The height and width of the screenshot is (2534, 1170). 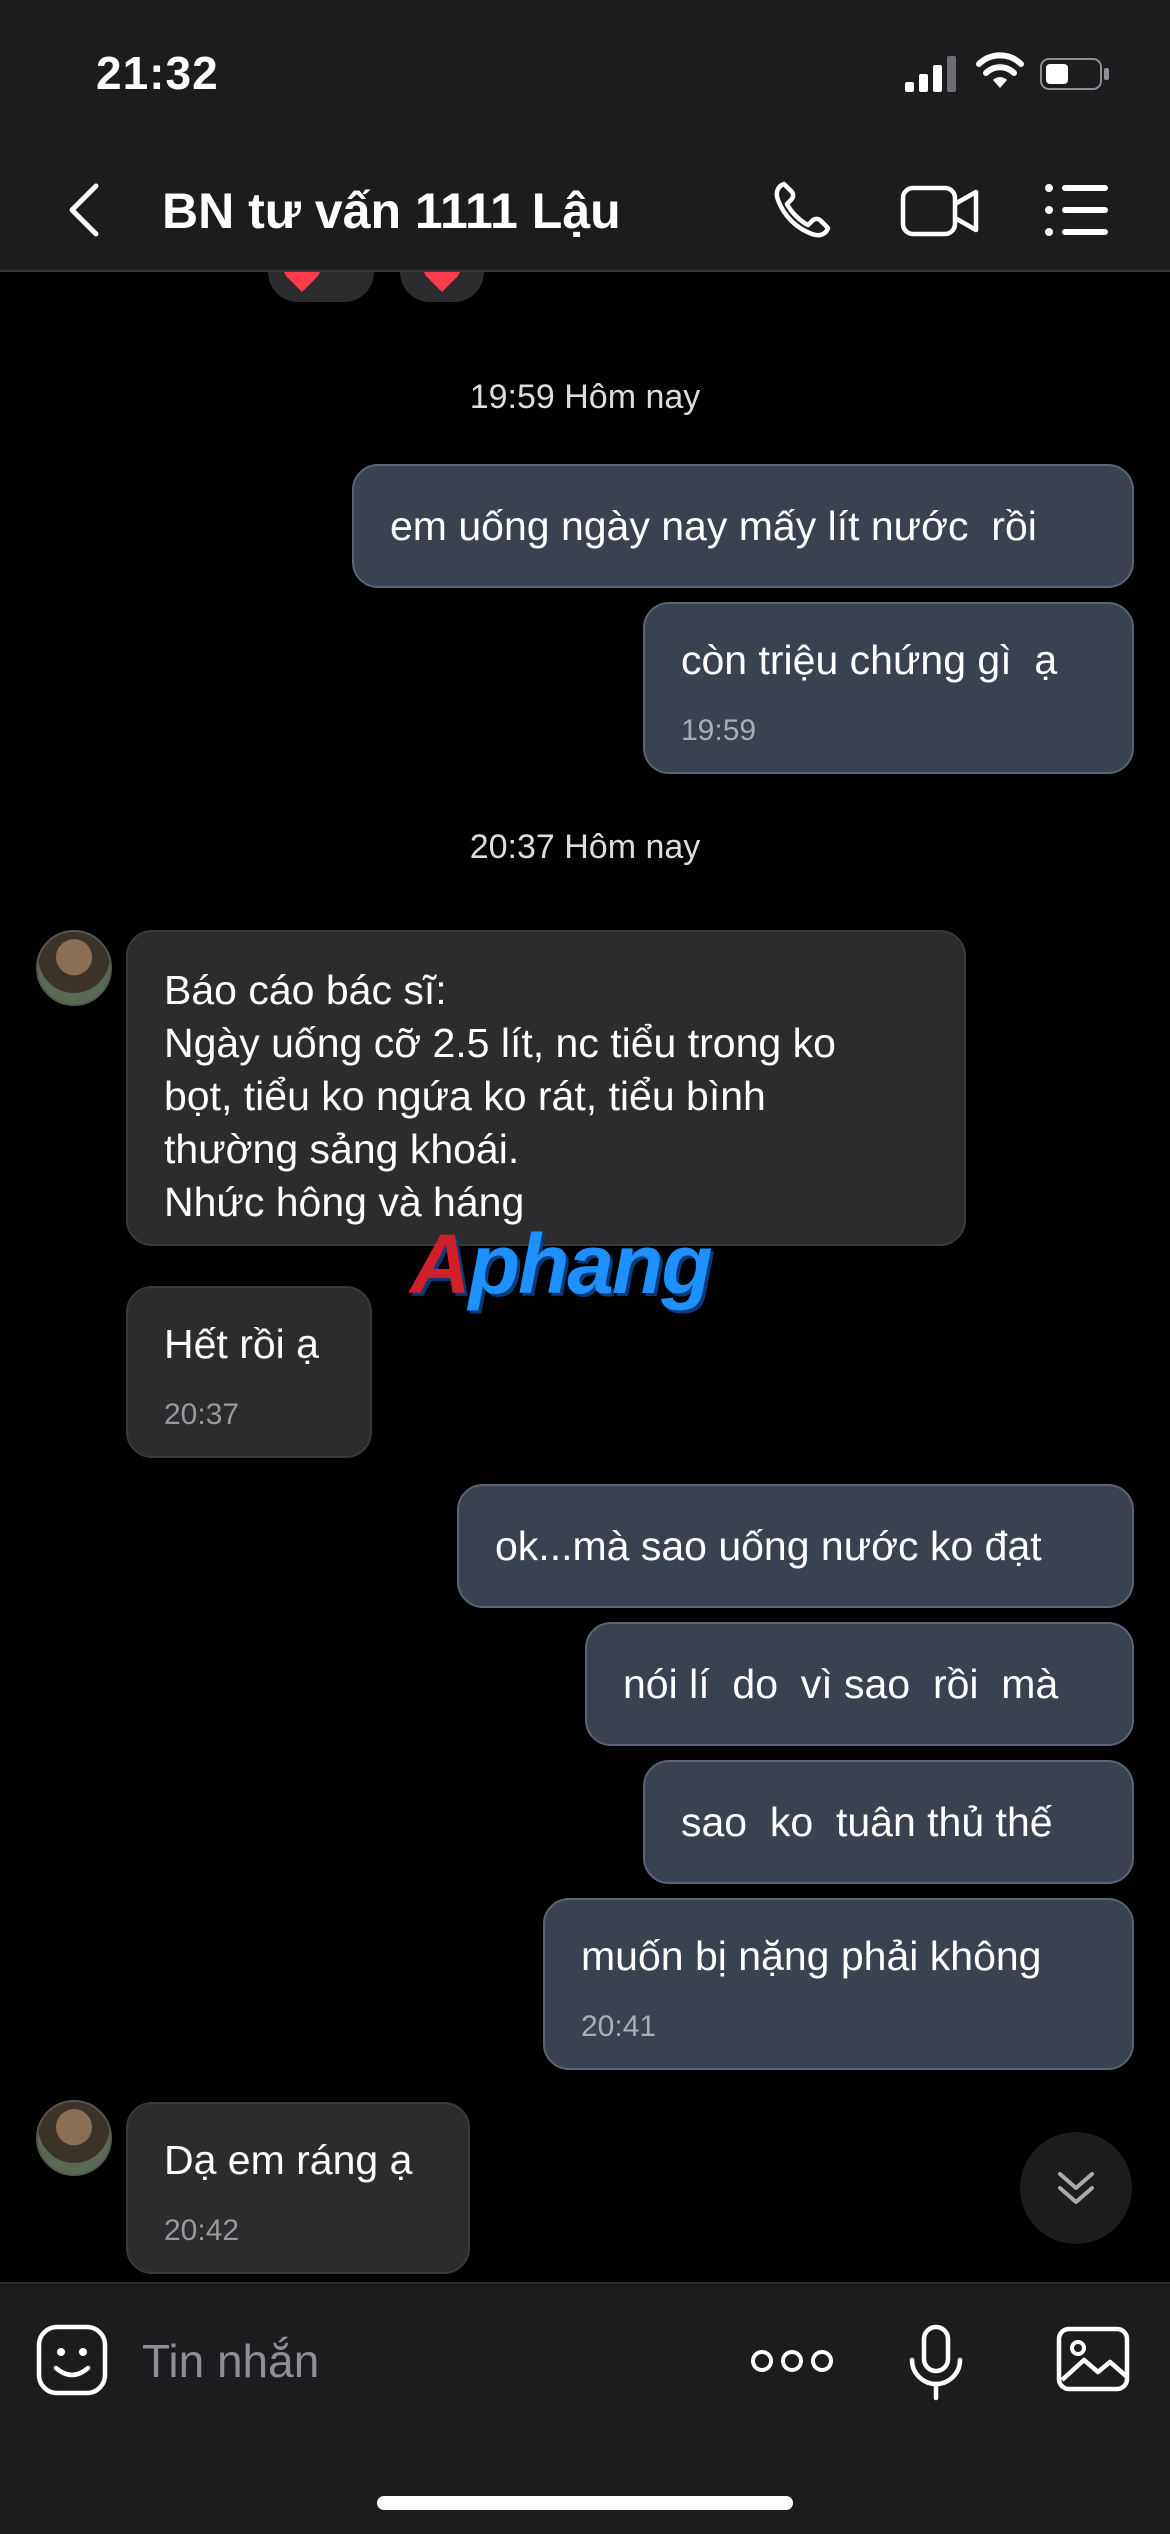 I want to click on message-text: em uống ngày nay mấy lít nước rồi, so click(x=713, y=526).